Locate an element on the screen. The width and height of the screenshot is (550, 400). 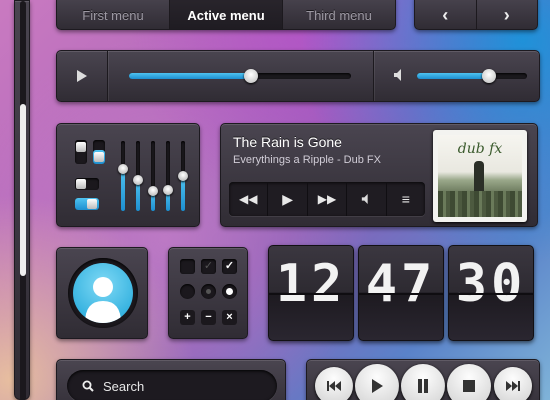
player-bar is located at coordinates (298, 76).